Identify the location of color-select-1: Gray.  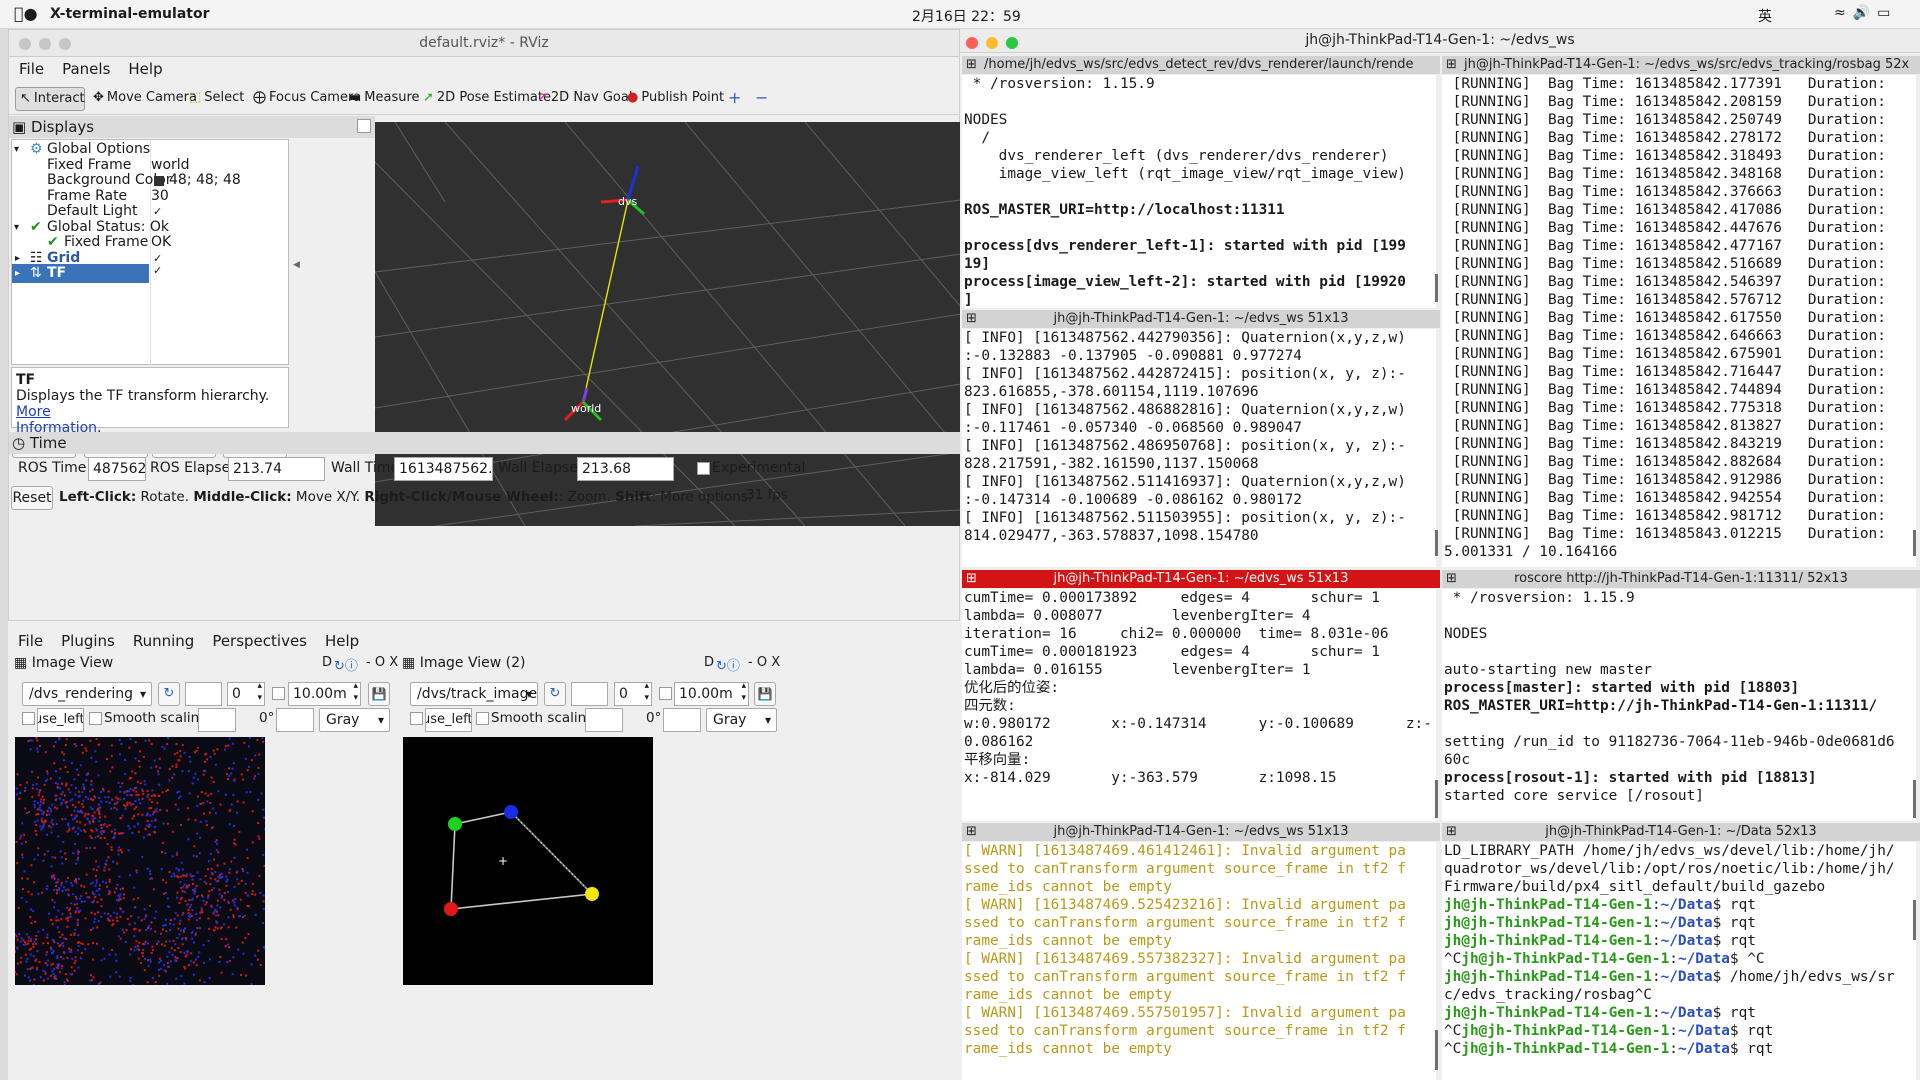
(354, 720).